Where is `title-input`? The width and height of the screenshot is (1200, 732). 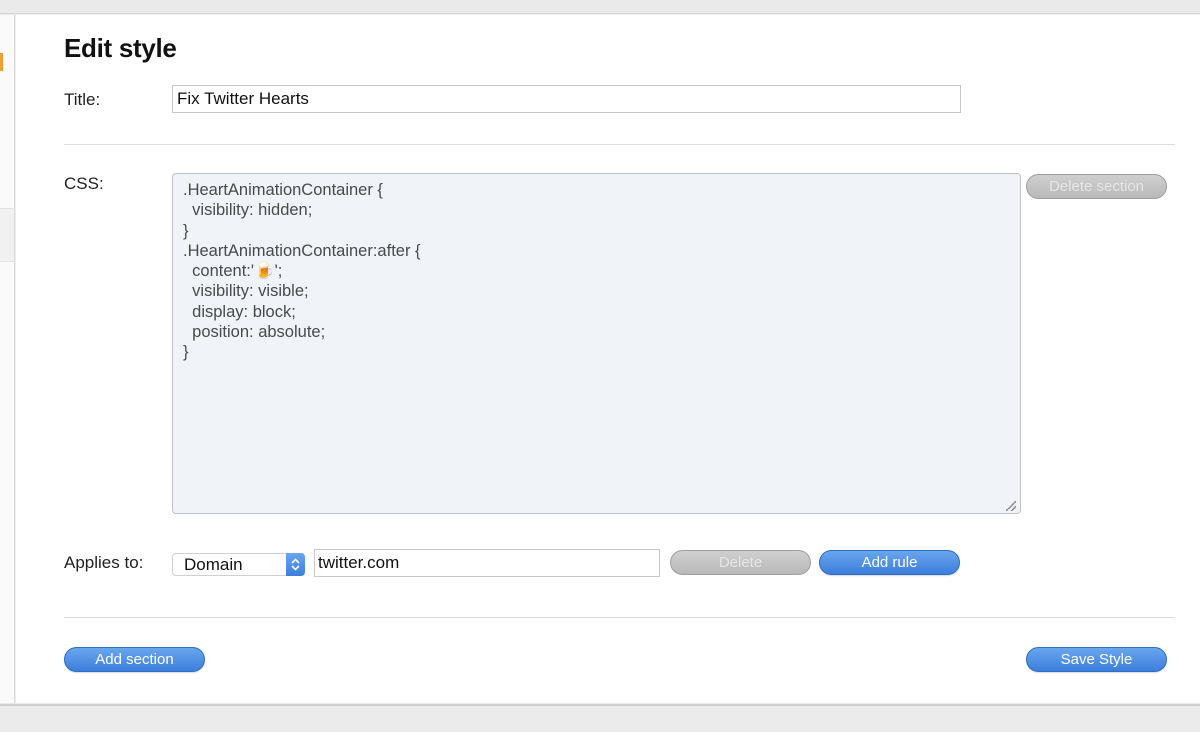 title-input is located at coordinates (566, 99).